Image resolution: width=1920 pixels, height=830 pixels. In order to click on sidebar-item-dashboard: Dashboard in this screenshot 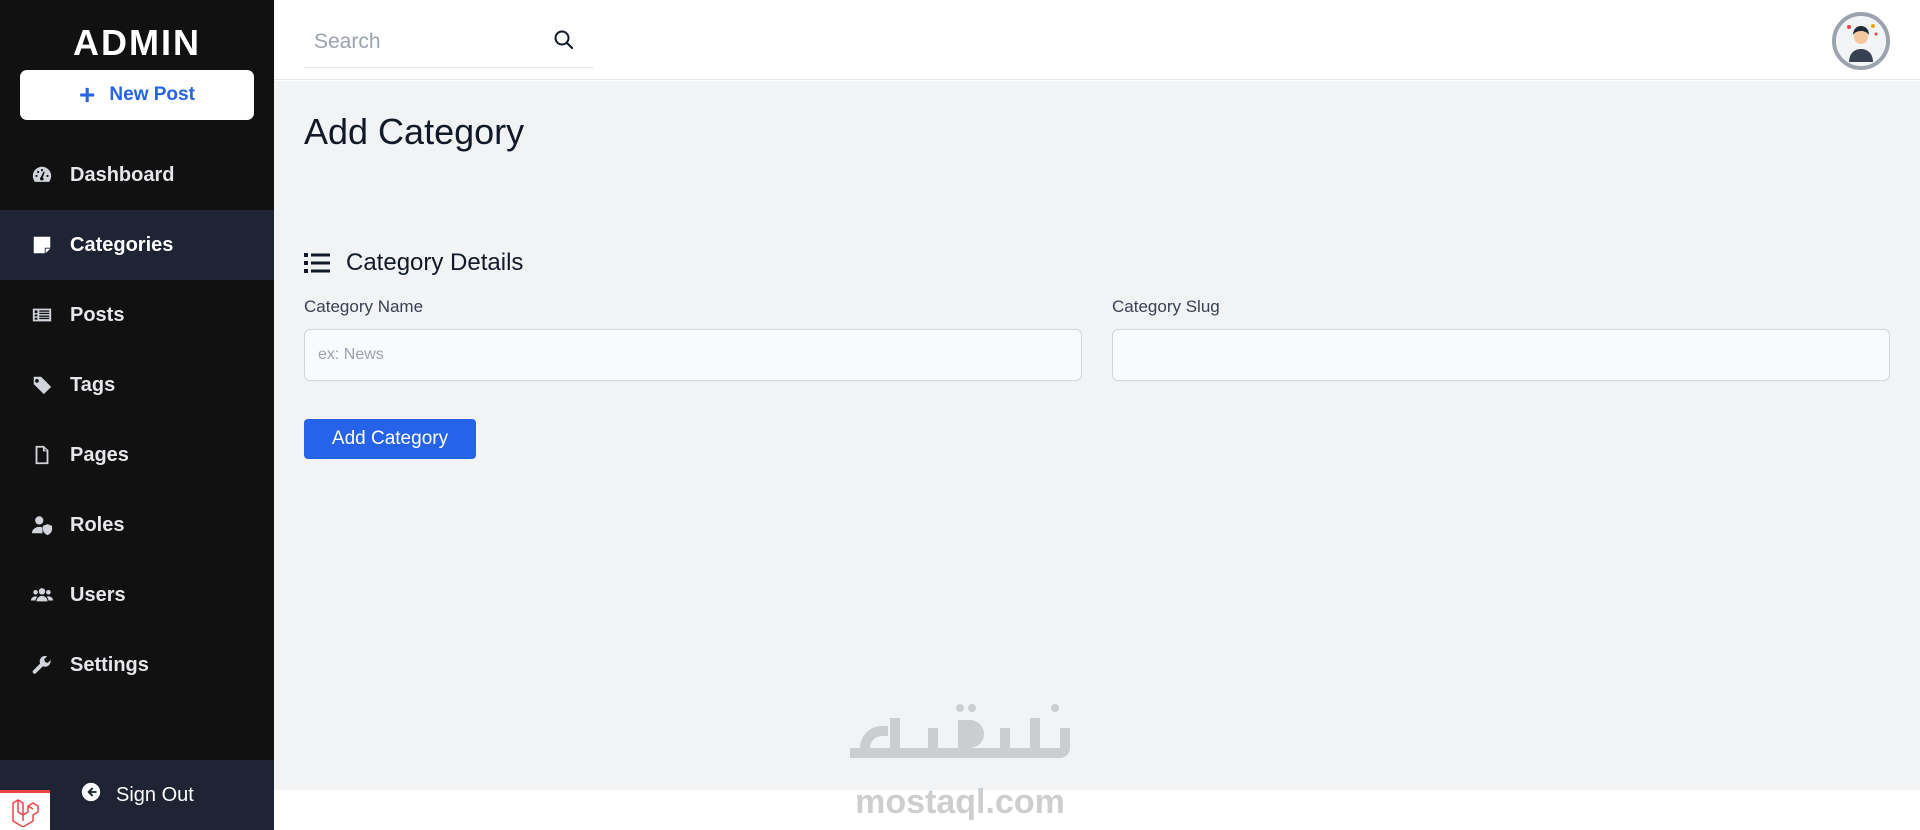, I will do `click(137, 175)`.